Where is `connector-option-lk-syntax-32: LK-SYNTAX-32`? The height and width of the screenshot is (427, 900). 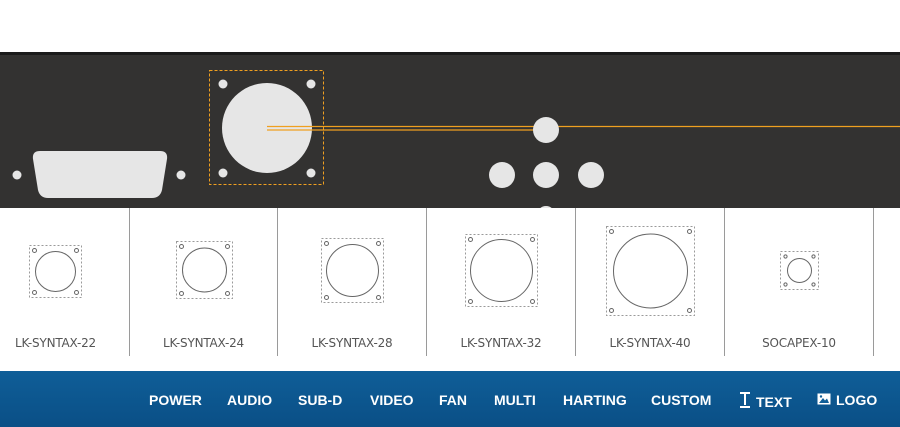
connector-option-lk-syntax-32: LK-SYNTAX-32 is located at coordinates (501, 282).